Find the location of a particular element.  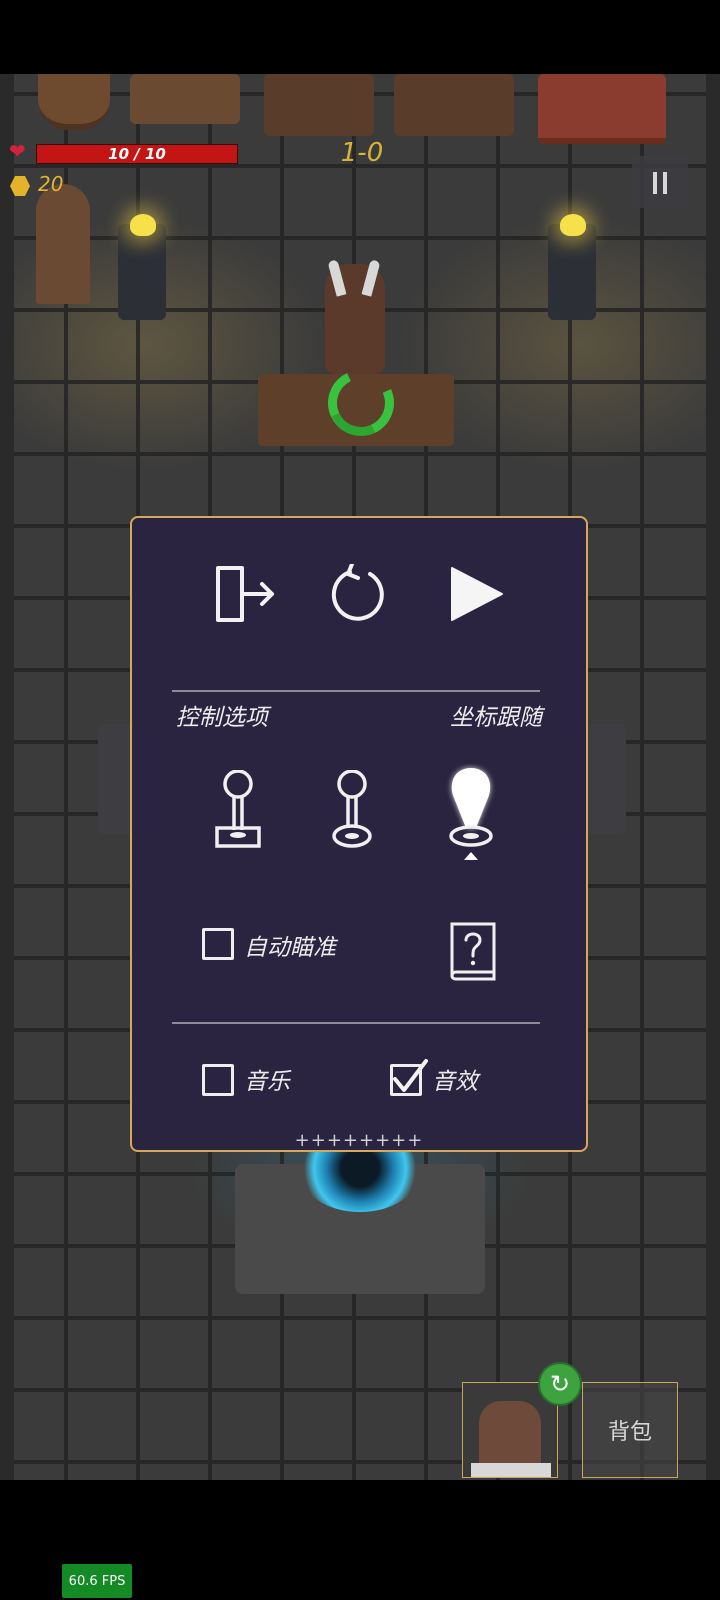

left-wall is located at coordinates (7, 777).